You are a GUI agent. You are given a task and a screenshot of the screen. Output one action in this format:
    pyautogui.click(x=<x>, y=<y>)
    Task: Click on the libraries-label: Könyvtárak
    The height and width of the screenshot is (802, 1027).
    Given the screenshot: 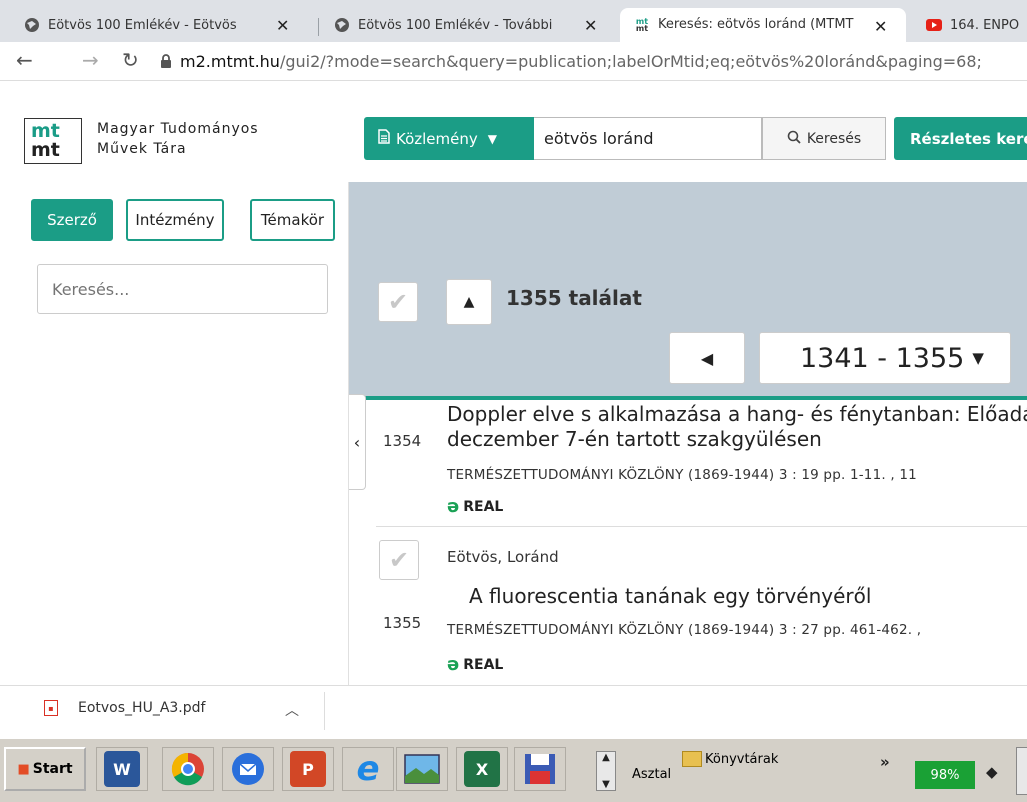 What is the action you would take?
    pyautogui.click(x=742, y=759)
    